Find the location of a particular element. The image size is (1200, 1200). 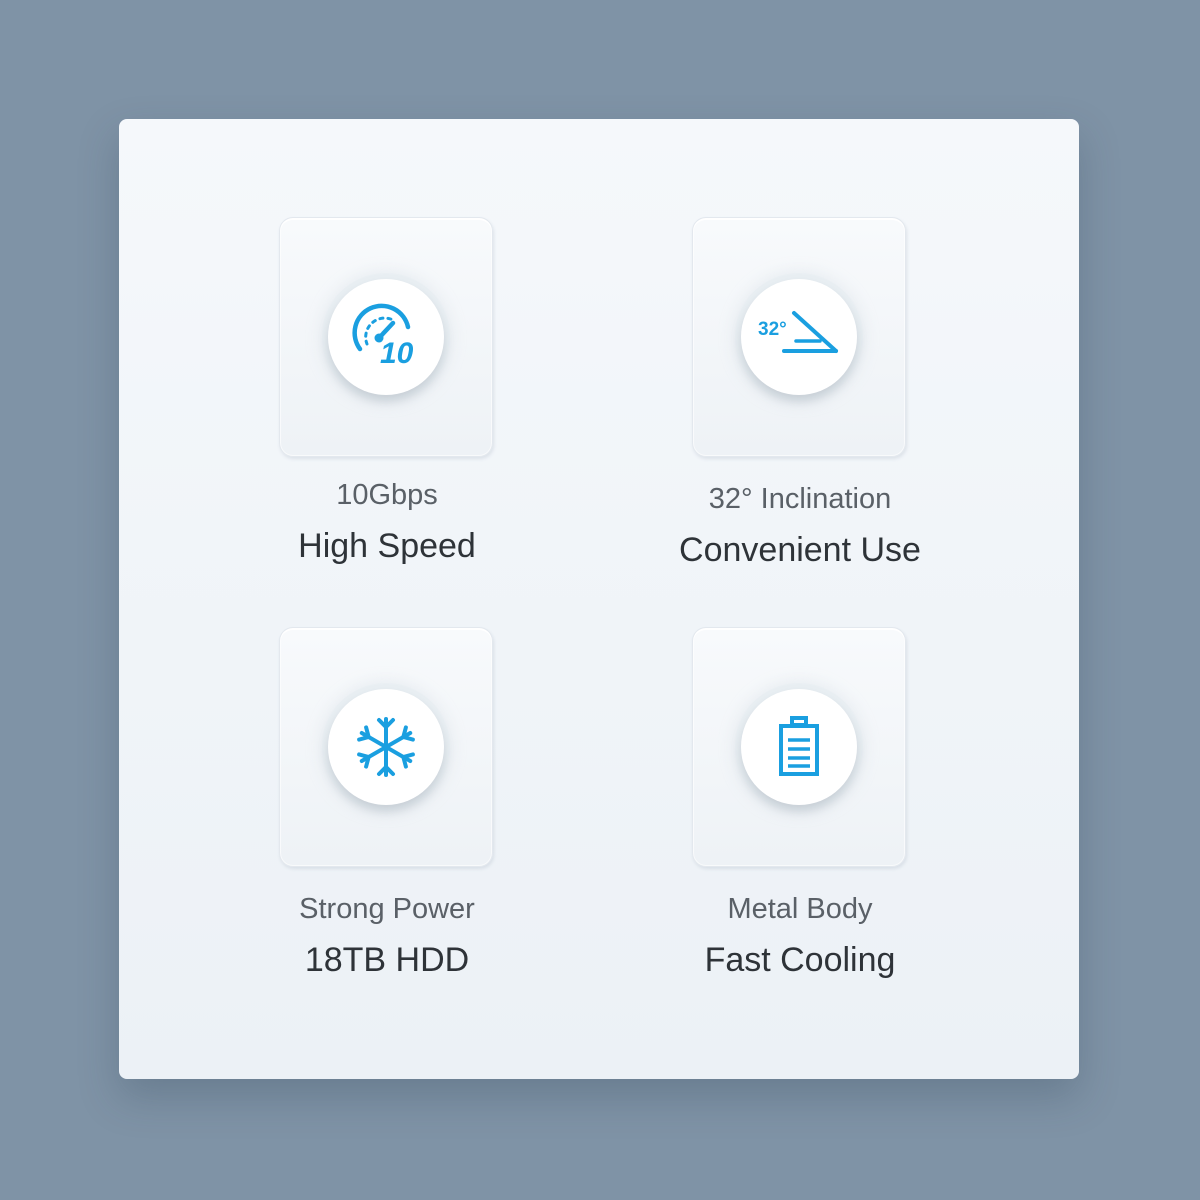

icon-tile: 10 is located at coordinates (386, 337).